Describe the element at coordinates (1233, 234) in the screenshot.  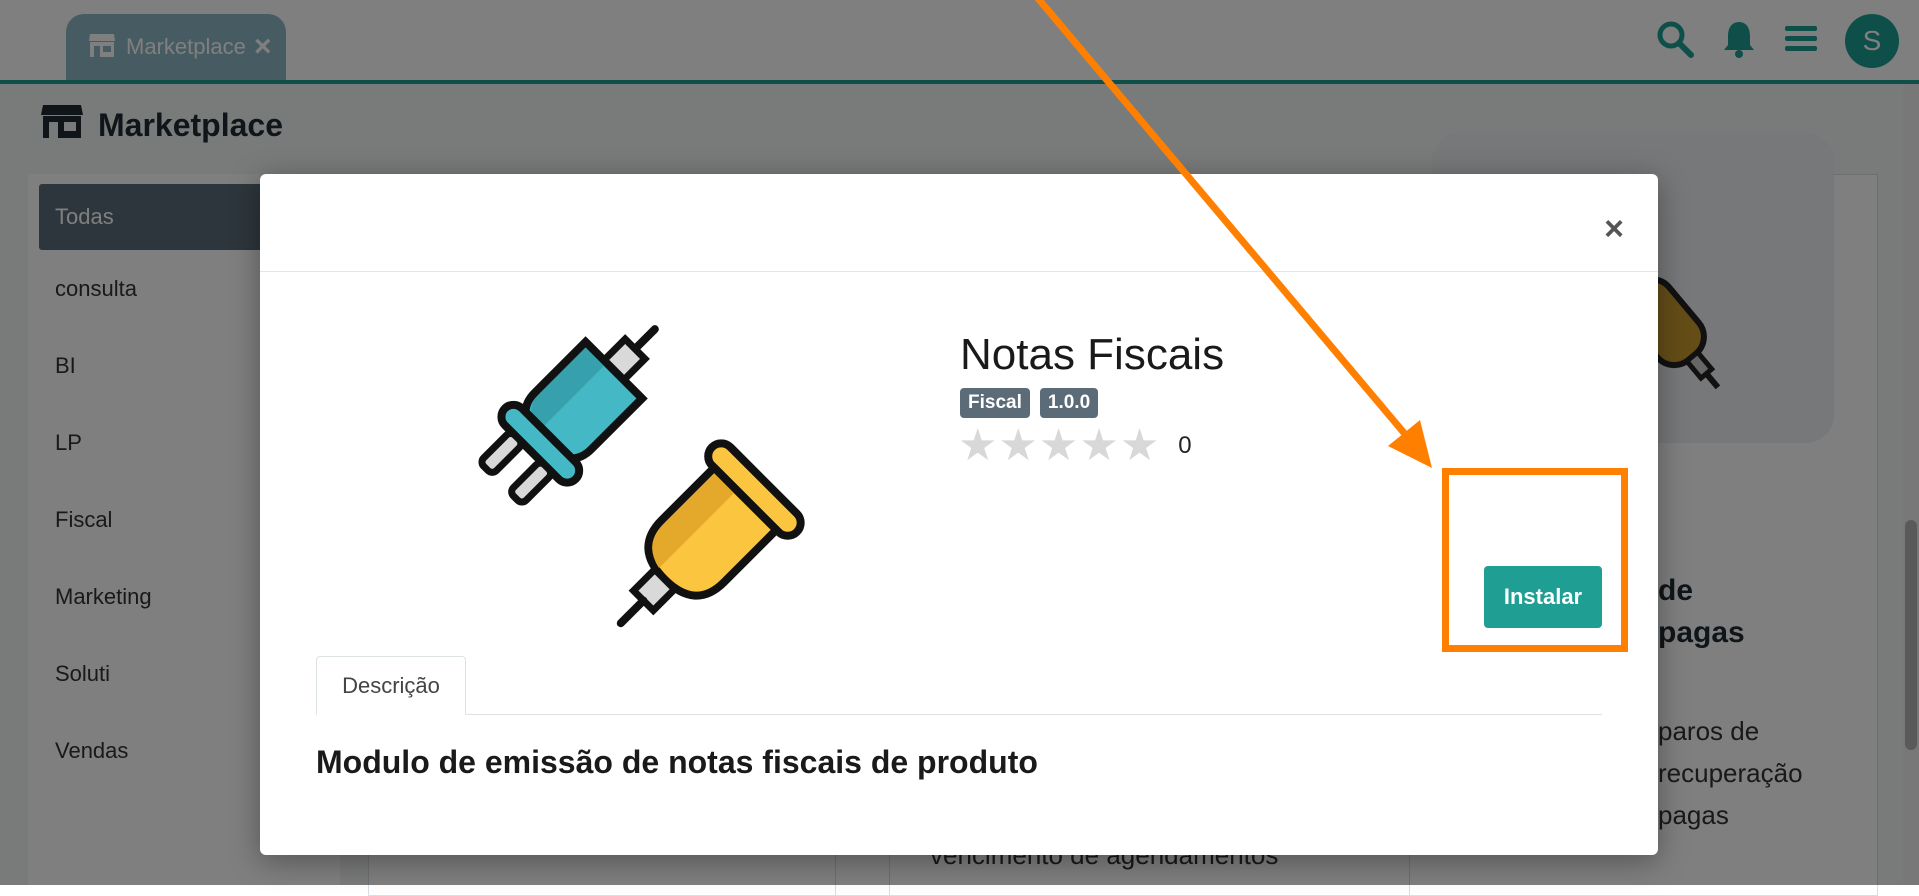
I see `annotation-arrow` at that location.